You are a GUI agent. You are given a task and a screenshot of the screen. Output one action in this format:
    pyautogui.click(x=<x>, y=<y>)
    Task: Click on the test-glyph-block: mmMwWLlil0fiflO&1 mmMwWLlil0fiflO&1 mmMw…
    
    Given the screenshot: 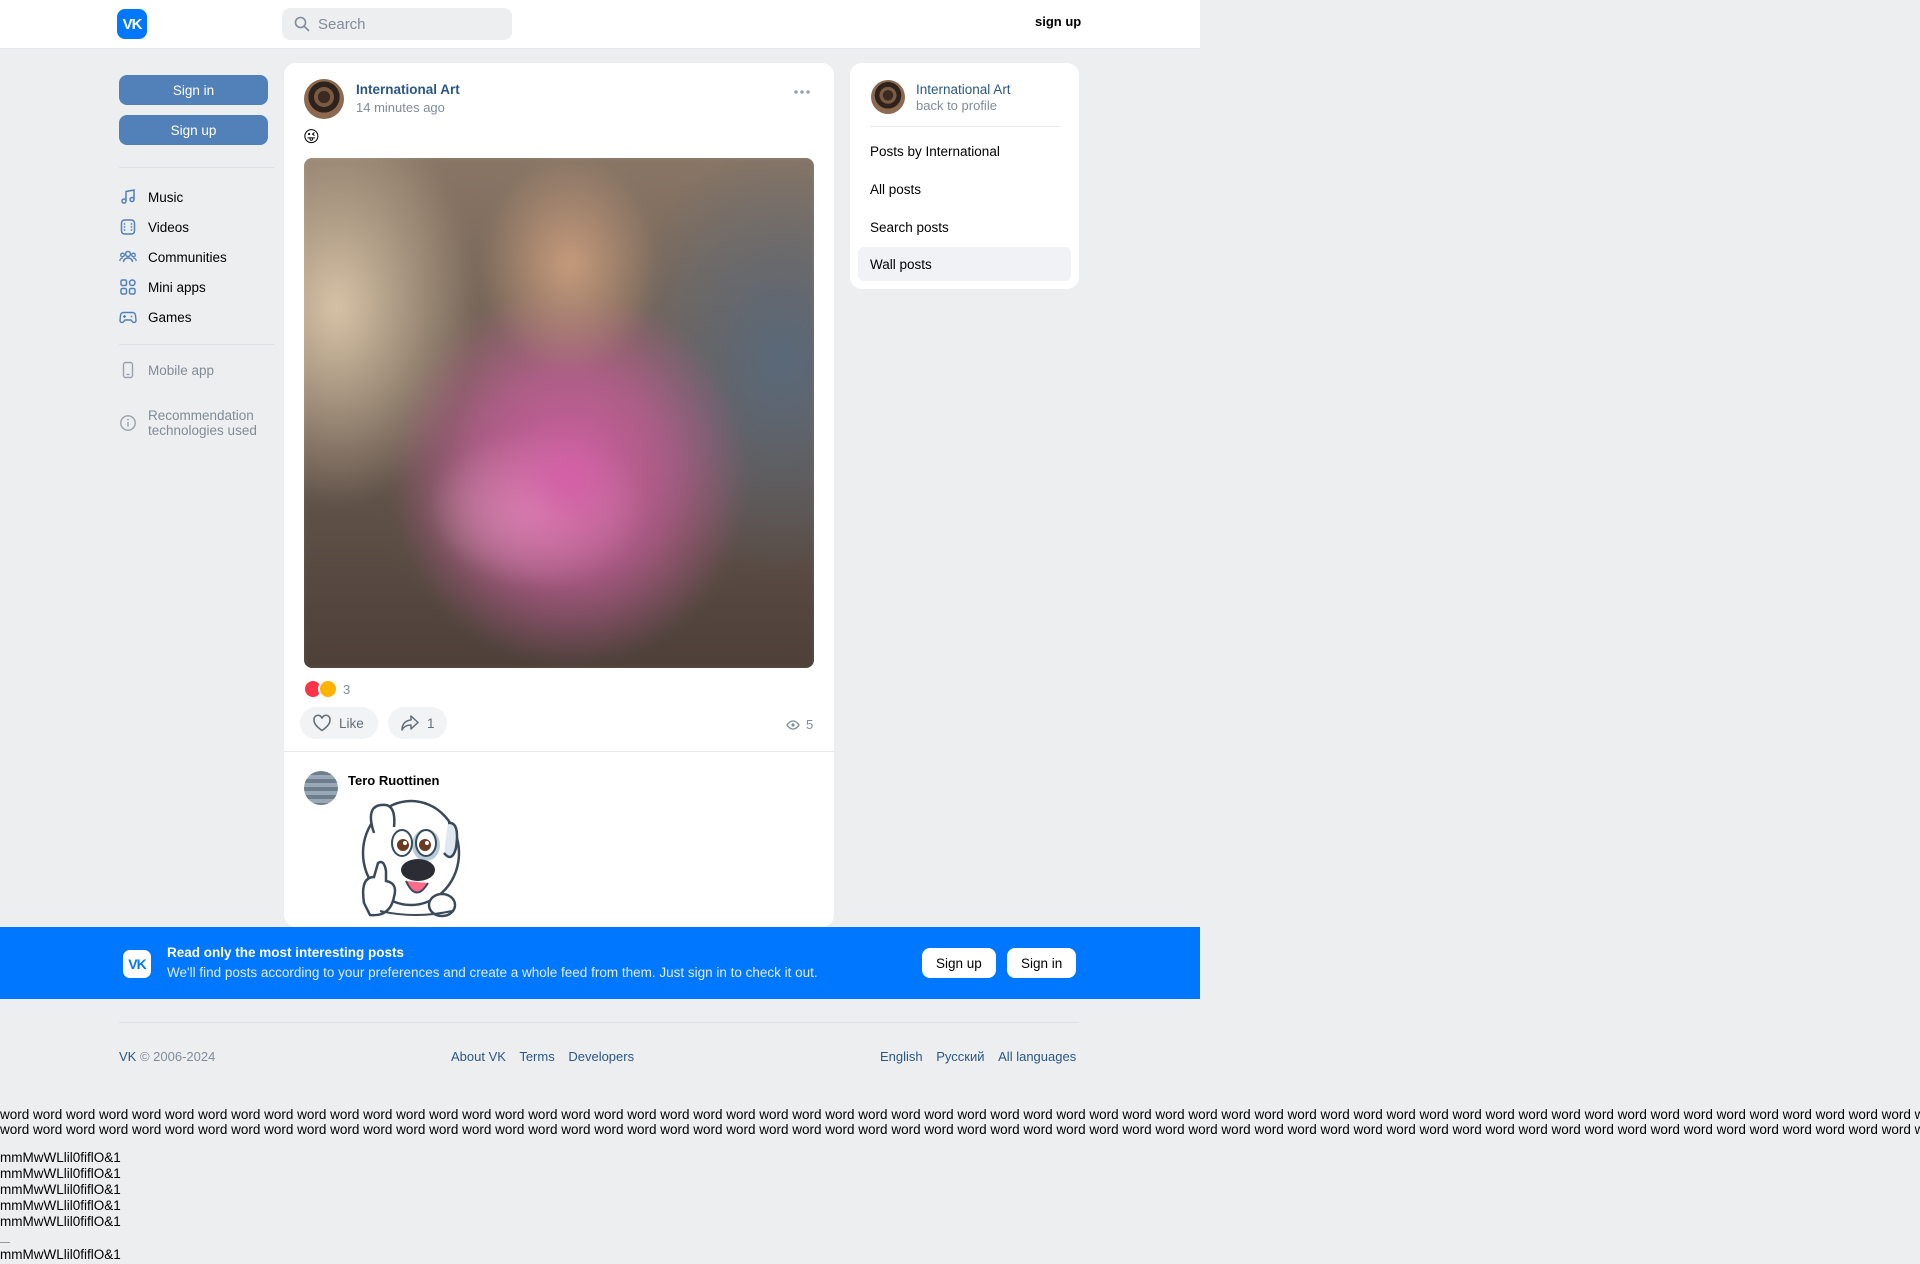 What is the action you would take?
    pyautogui.click(x=60, y=1190)
    